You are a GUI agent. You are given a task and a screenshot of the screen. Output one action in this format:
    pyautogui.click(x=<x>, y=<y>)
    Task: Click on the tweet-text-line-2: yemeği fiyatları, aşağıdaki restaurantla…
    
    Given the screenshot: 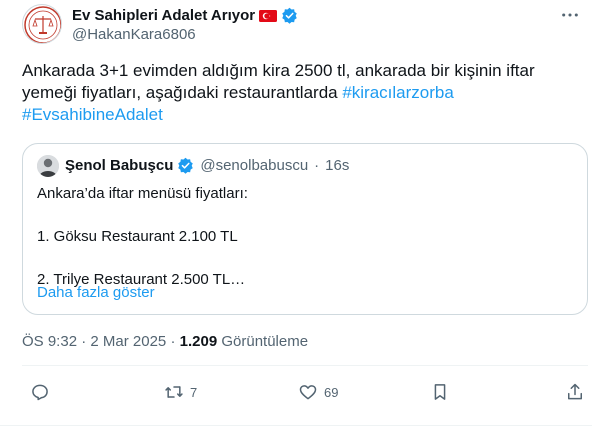 What is the action you would take?
    pyautogui.click(x=182, y=92)
    